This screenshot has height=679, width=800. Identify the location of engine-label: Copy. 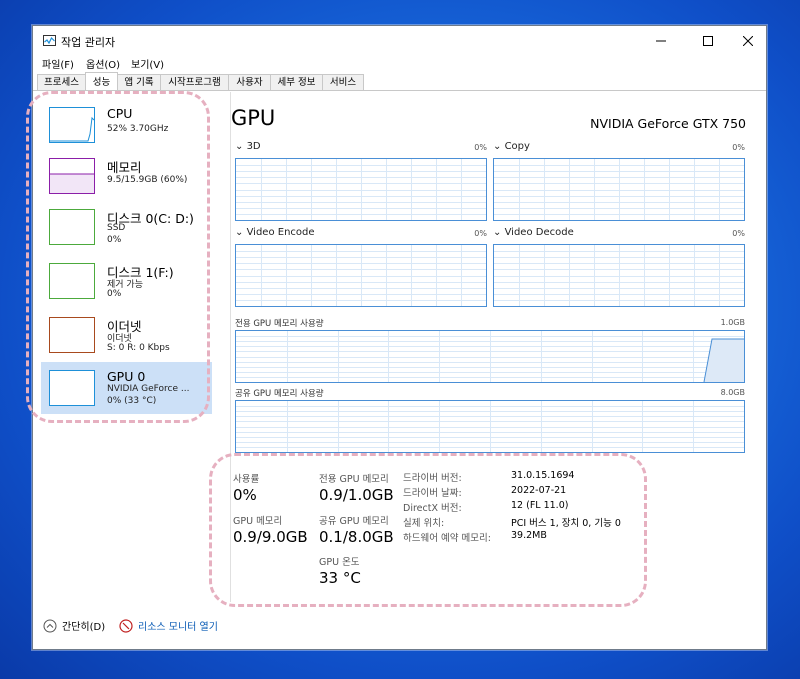
(517, 146).